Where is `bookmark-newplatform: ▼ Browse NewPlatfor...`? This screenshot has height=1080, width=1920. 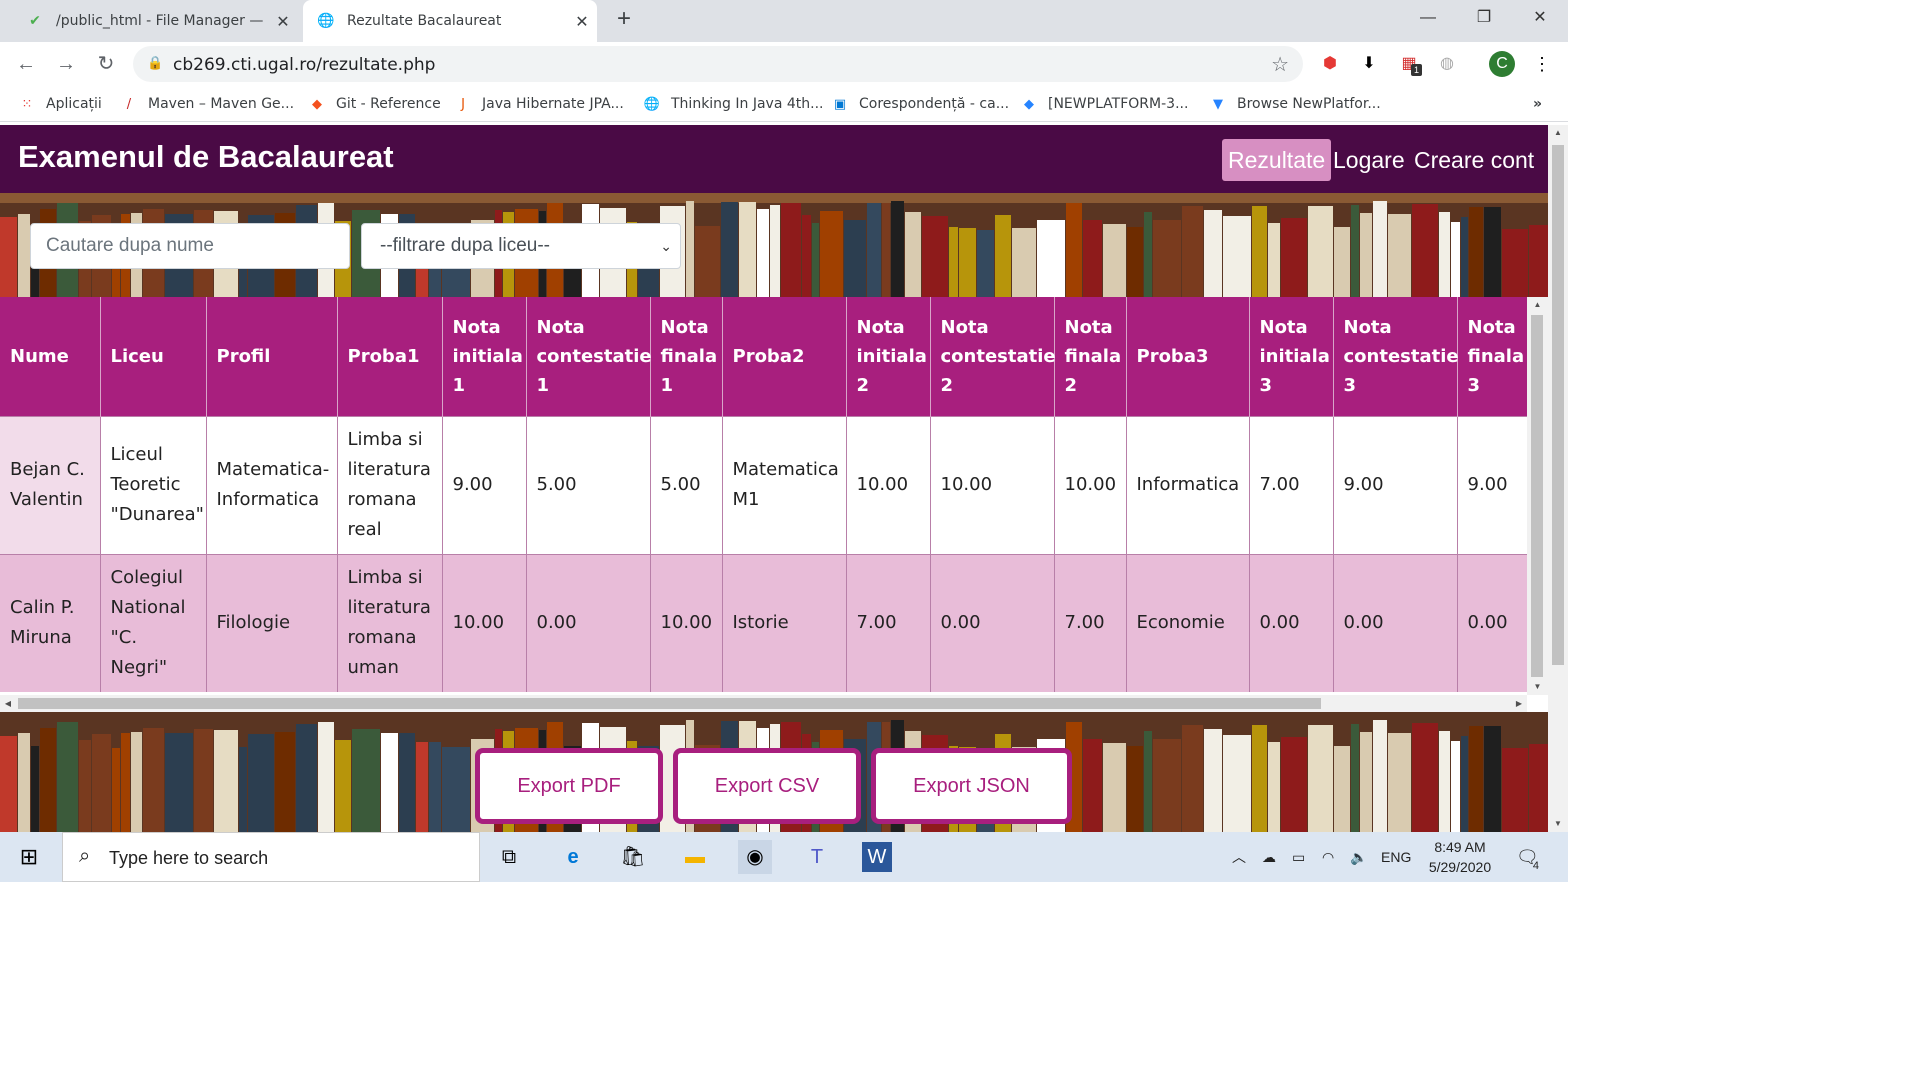 bookmark-newplatform: ▼ Browse NewPlatfor... is located at coordinates (1295, 104).